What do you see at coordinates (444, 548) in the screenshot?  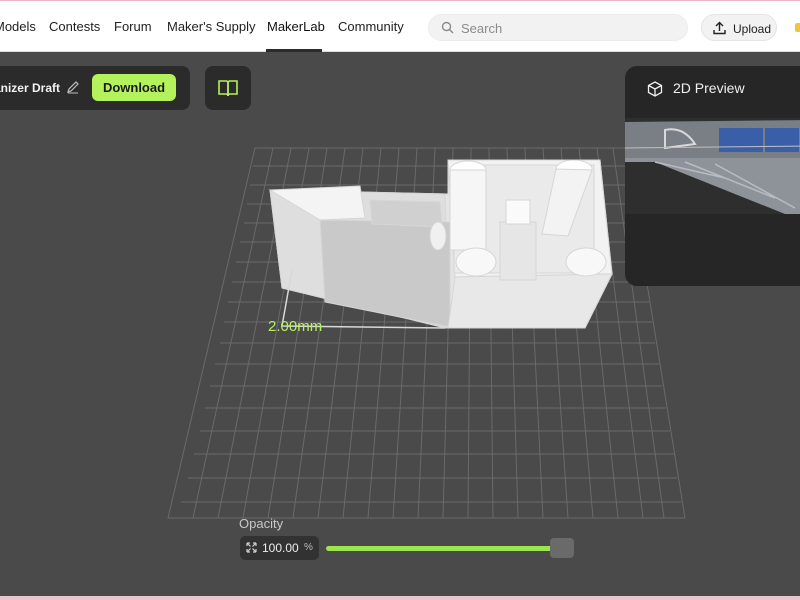 I see `opacity-slider-track` at bounding box center [444, 548].